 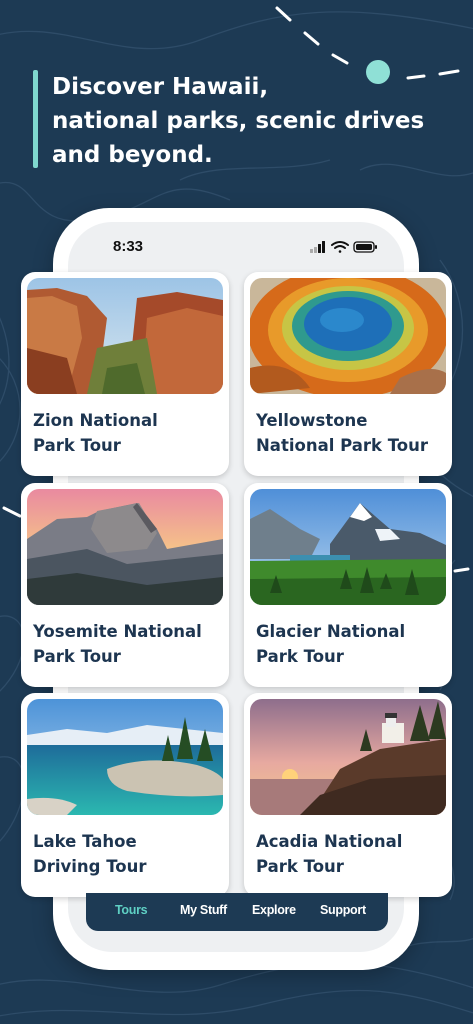 What do you see at coordinates (351, 644) in the screenshot?
I see `tour-card-title: Glacier National Park Tour` at bounding box center [351, 644].